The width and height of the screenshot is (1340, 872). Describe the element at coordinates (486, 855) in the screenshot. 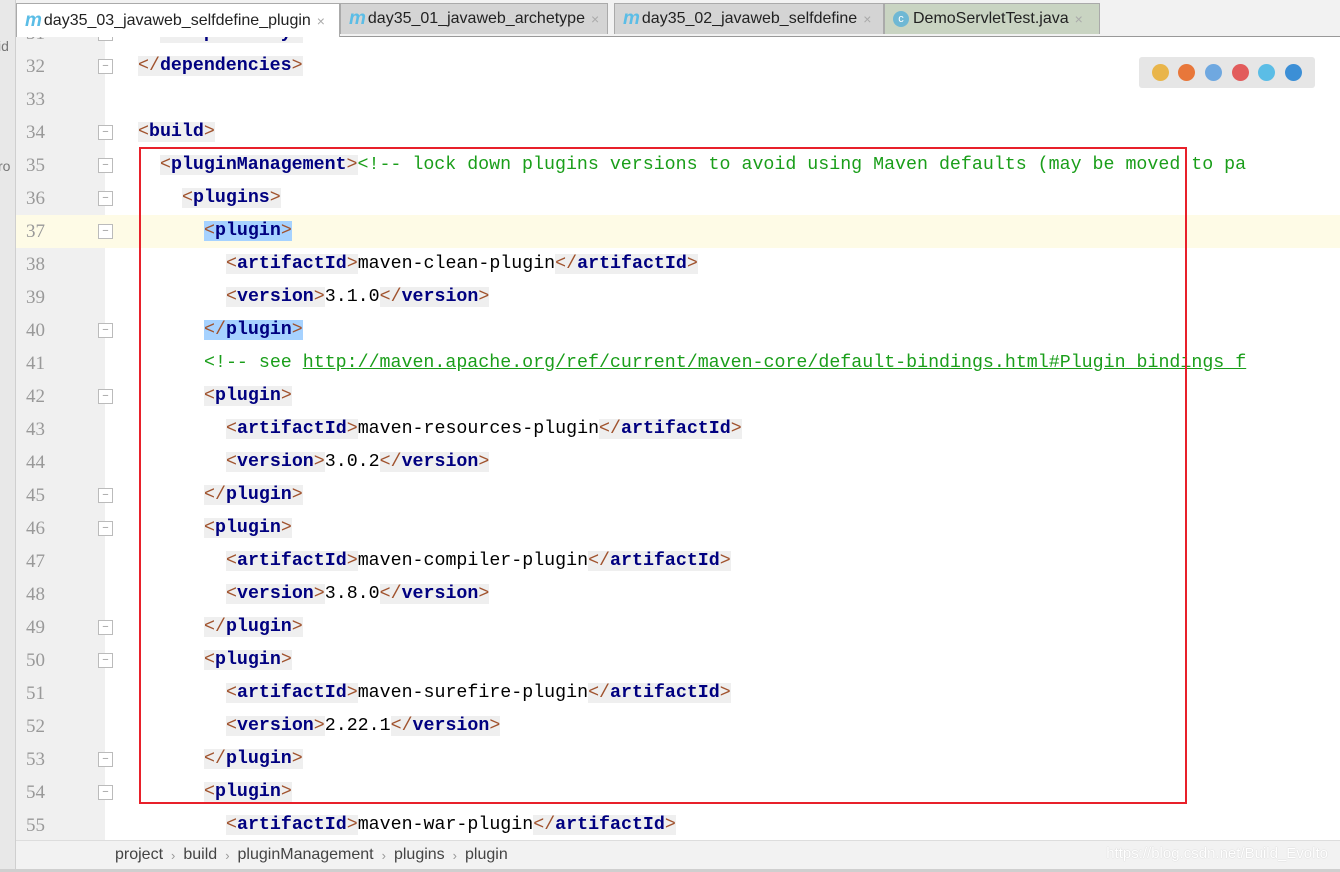

I see `breadcrumb-item-plugin: plugin` at that location.